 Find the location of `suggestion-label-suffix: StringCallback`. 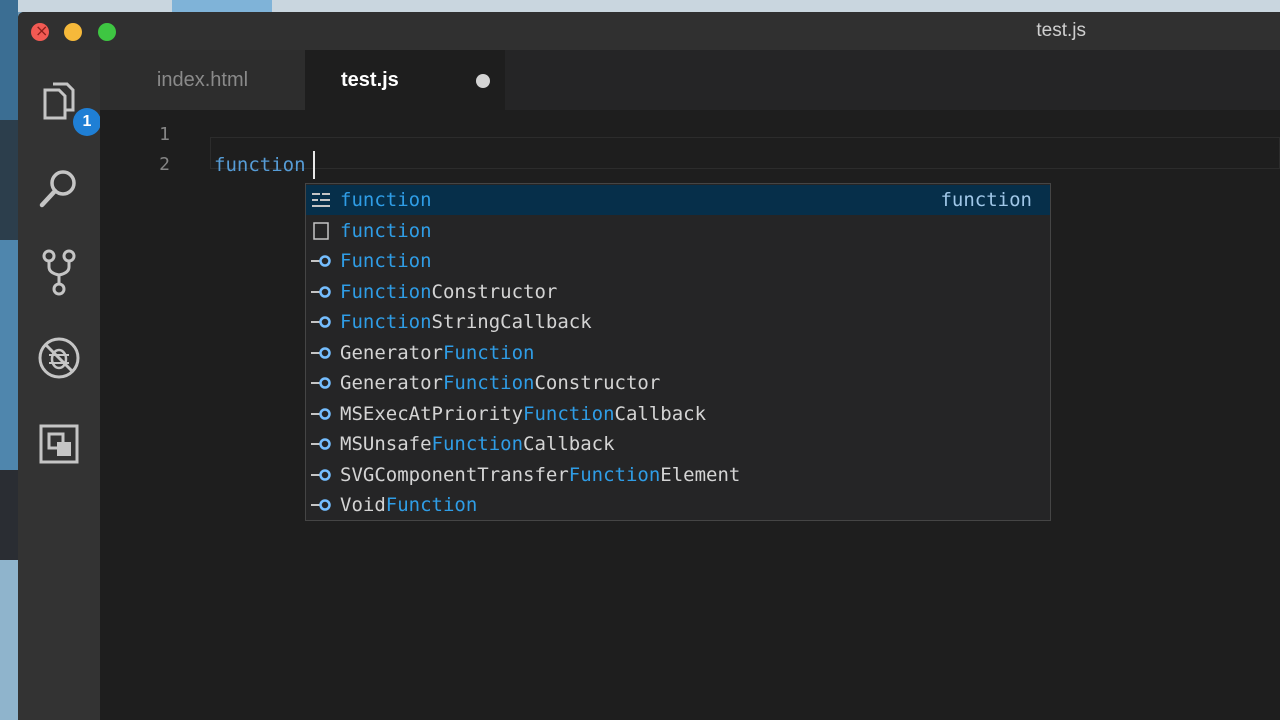

suggestion-label-suffix: StringCallback is located at coordinates (511, 322).